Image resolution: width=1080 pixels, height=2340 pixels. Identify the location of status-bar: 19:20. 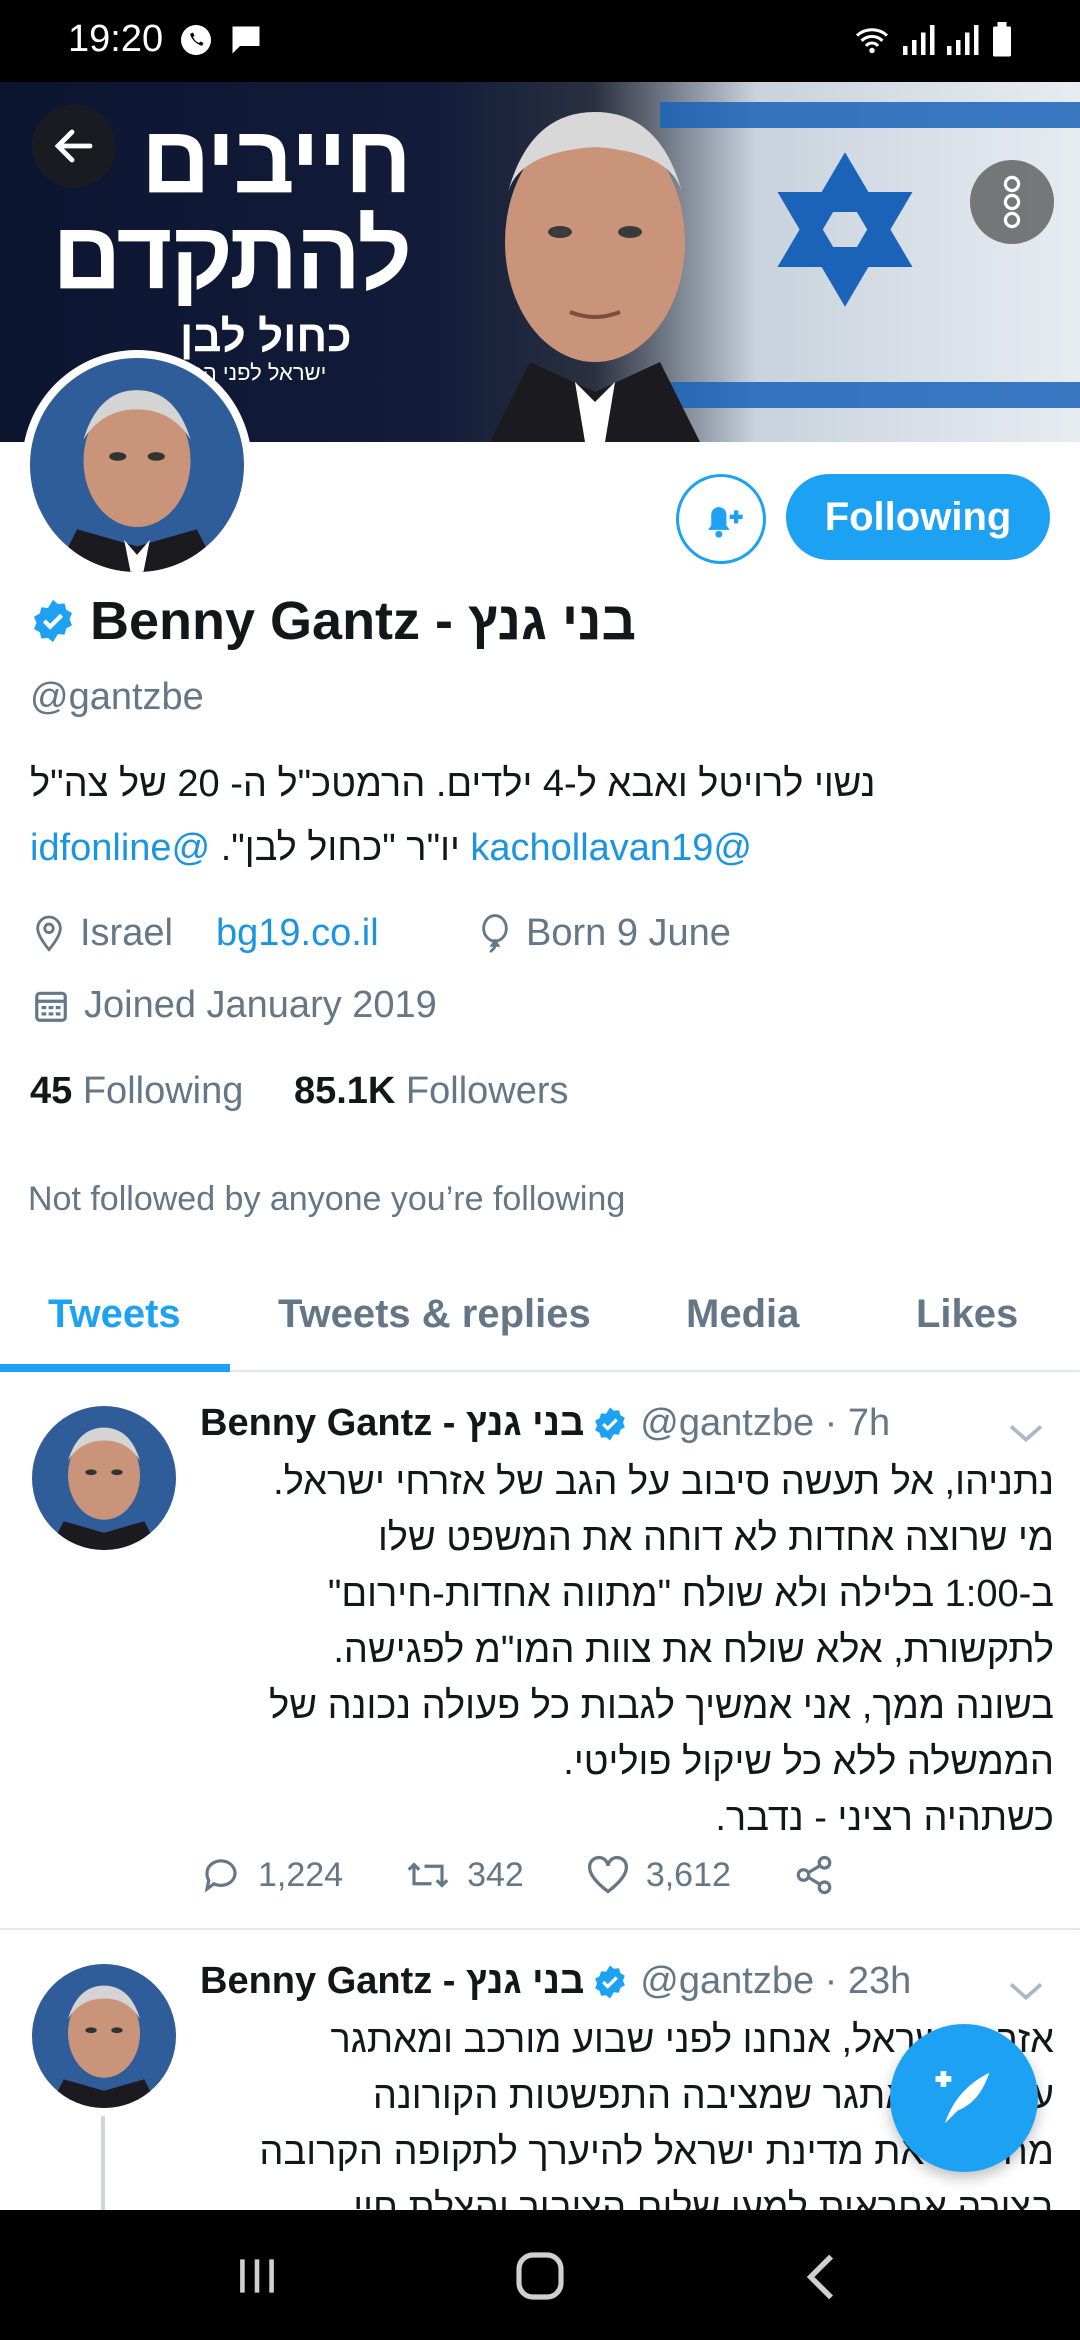
(540, 41).